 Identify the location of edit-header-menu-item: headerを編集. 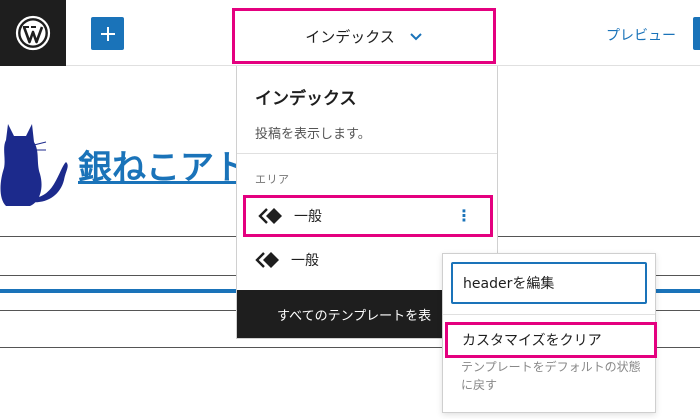
(549, 283).